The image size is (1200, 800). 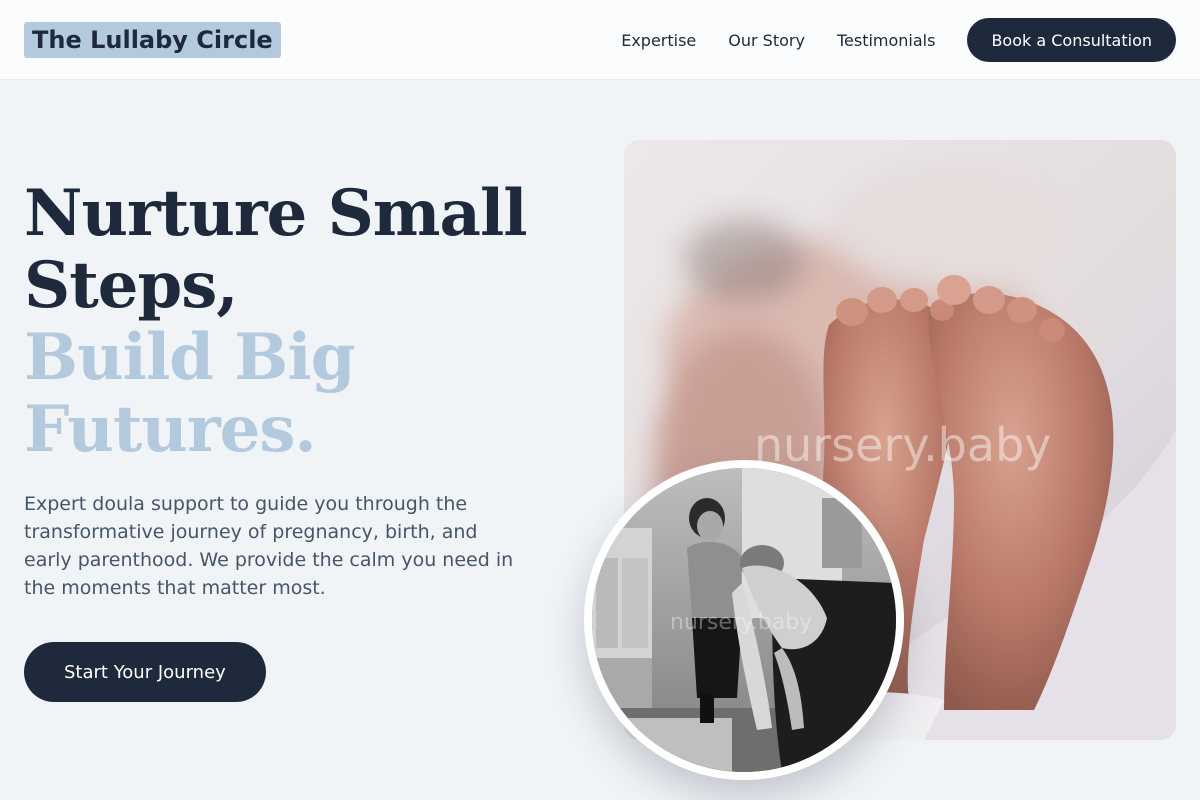 What do you see at coordinates (170, 429) in the screenshot?
I see `hero-title-line-4: Futures.` at bounding box center [170, 429].